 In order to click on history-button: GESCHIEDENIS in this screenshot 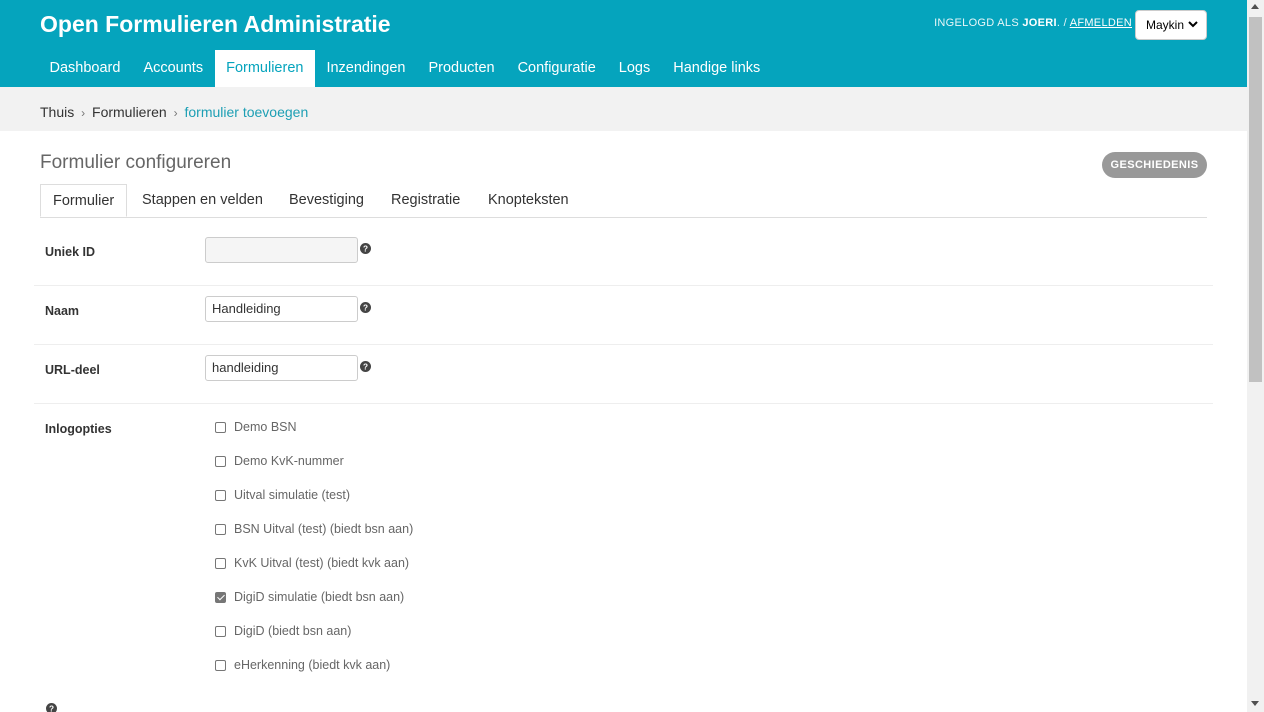, I will do `click(1154, 165)`.